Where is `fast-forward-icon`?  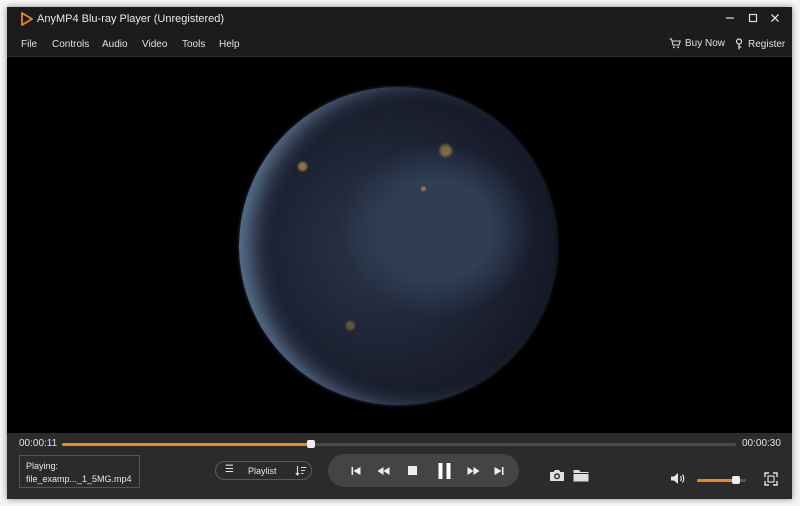
fast-forward-icon is located at coordinates (473, 470).